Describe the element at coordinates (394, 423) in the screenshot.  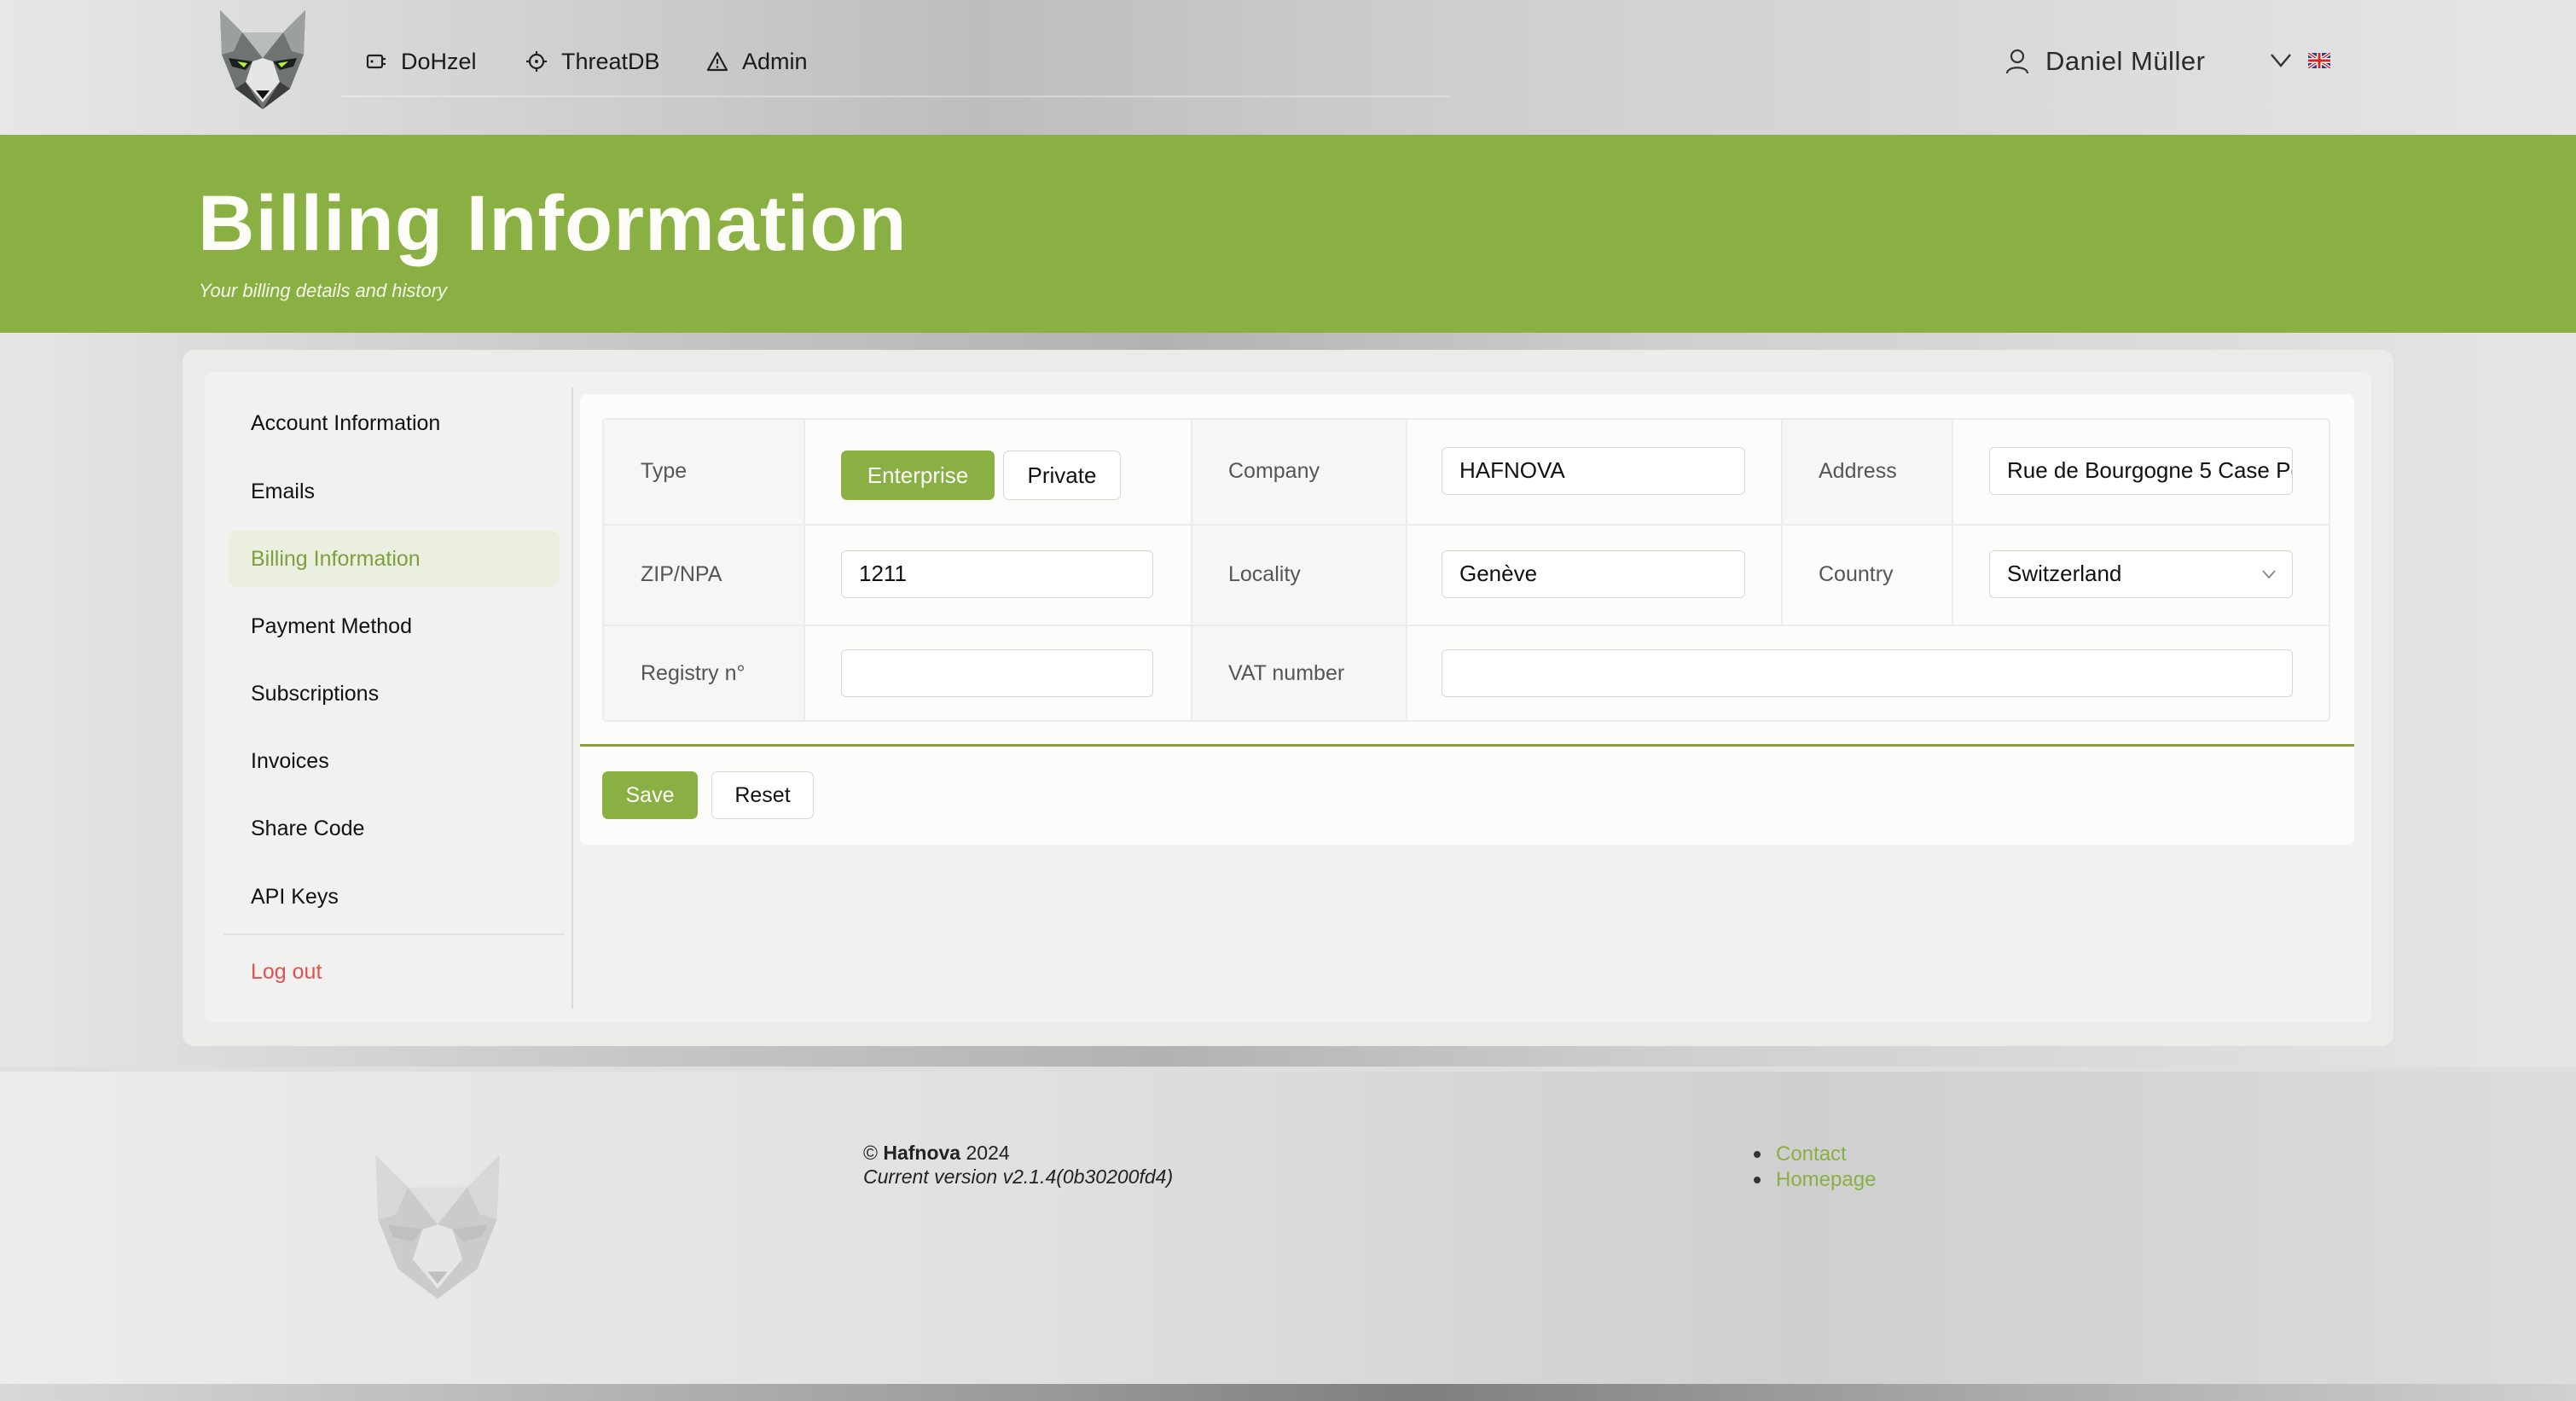
I see `sidebar-item-account-information: Account Information` at that location.